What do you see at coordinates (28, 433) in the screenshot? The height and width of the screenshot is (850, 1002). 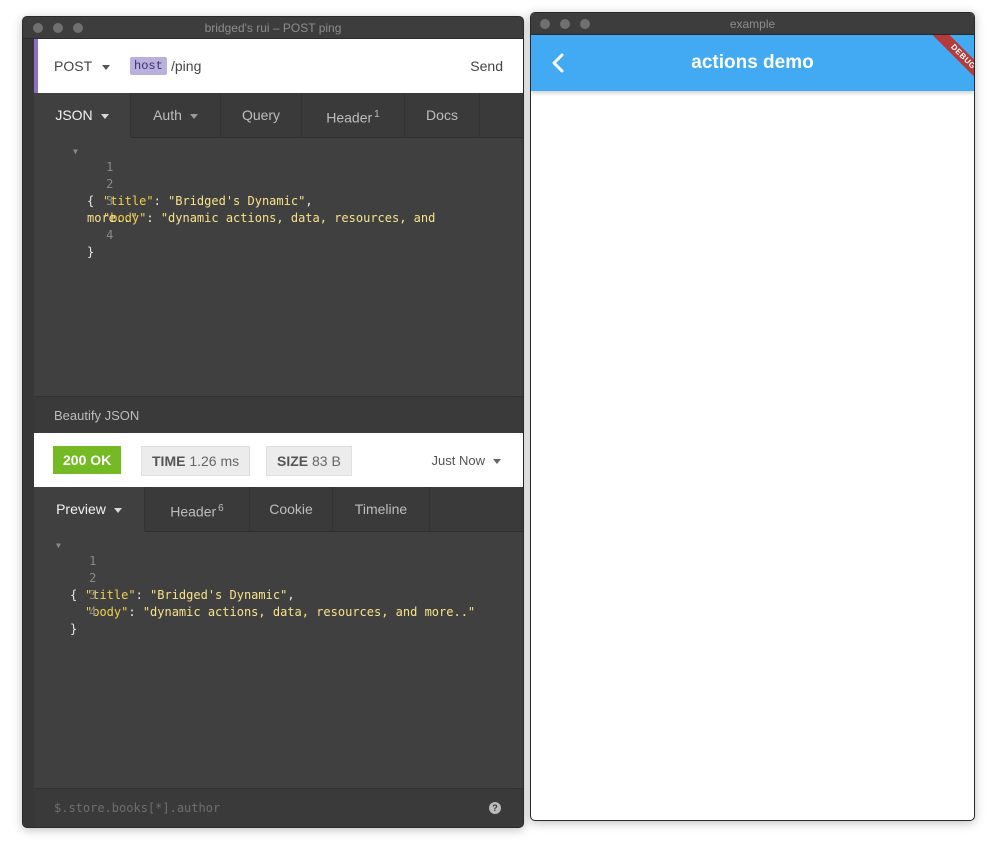 I see `sidebar-strip` at bounding box center [28, 433].